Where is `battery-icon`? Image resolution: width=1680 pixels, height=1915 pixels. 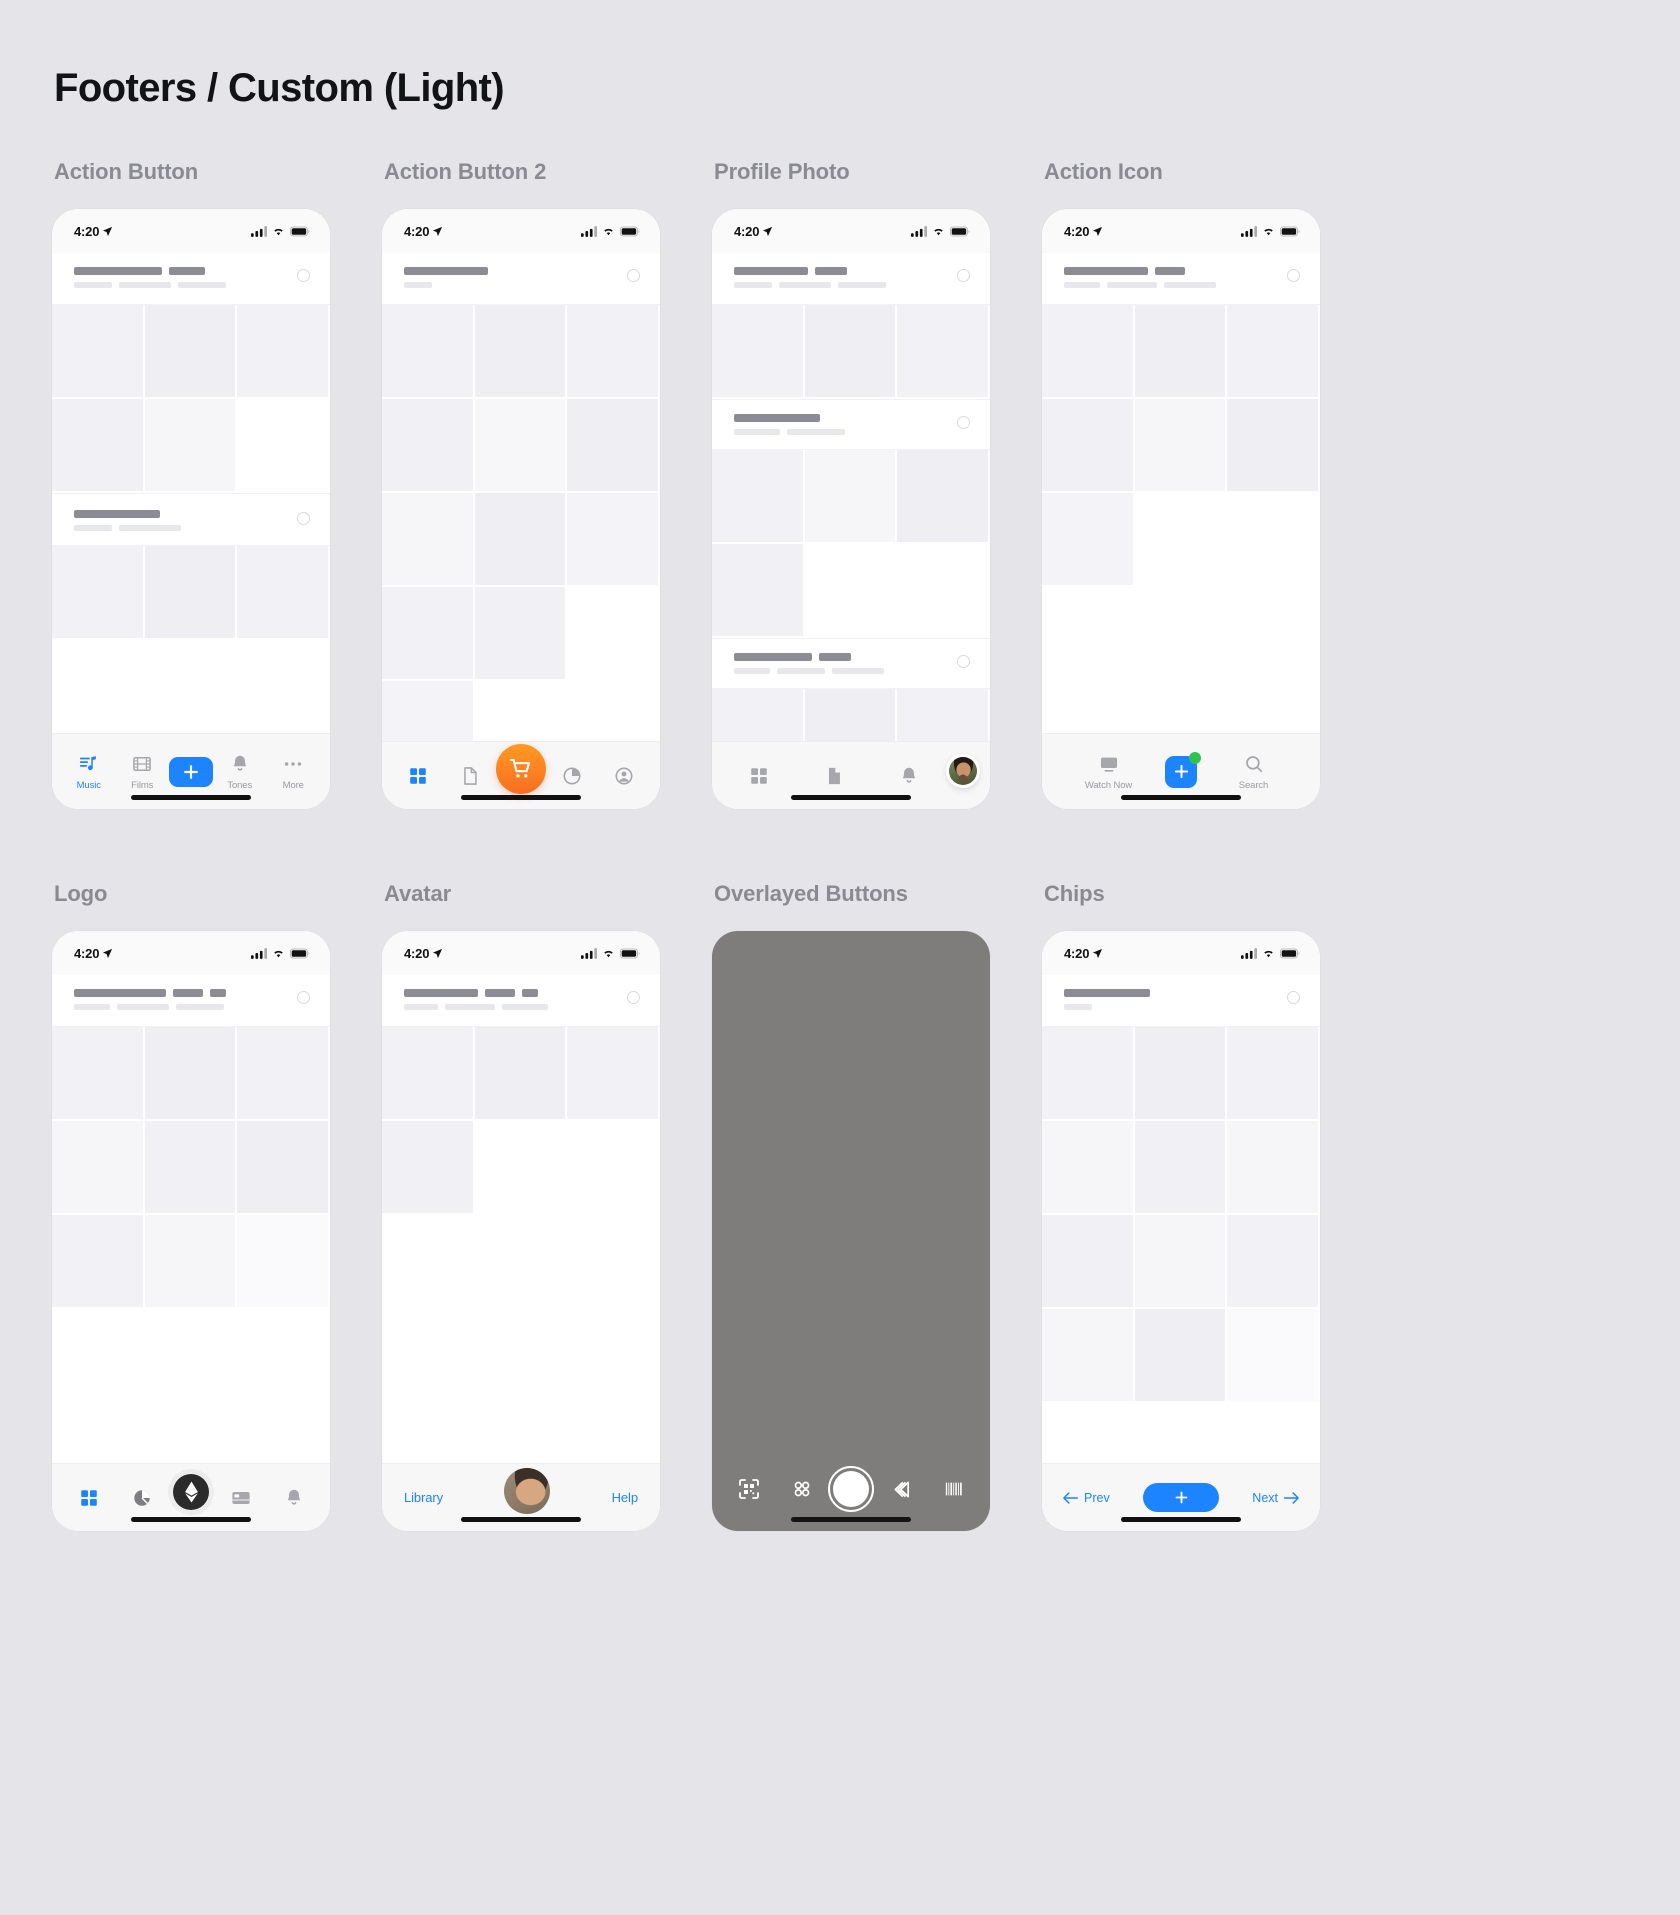 battery-icon is located at coordinates (630, 231).